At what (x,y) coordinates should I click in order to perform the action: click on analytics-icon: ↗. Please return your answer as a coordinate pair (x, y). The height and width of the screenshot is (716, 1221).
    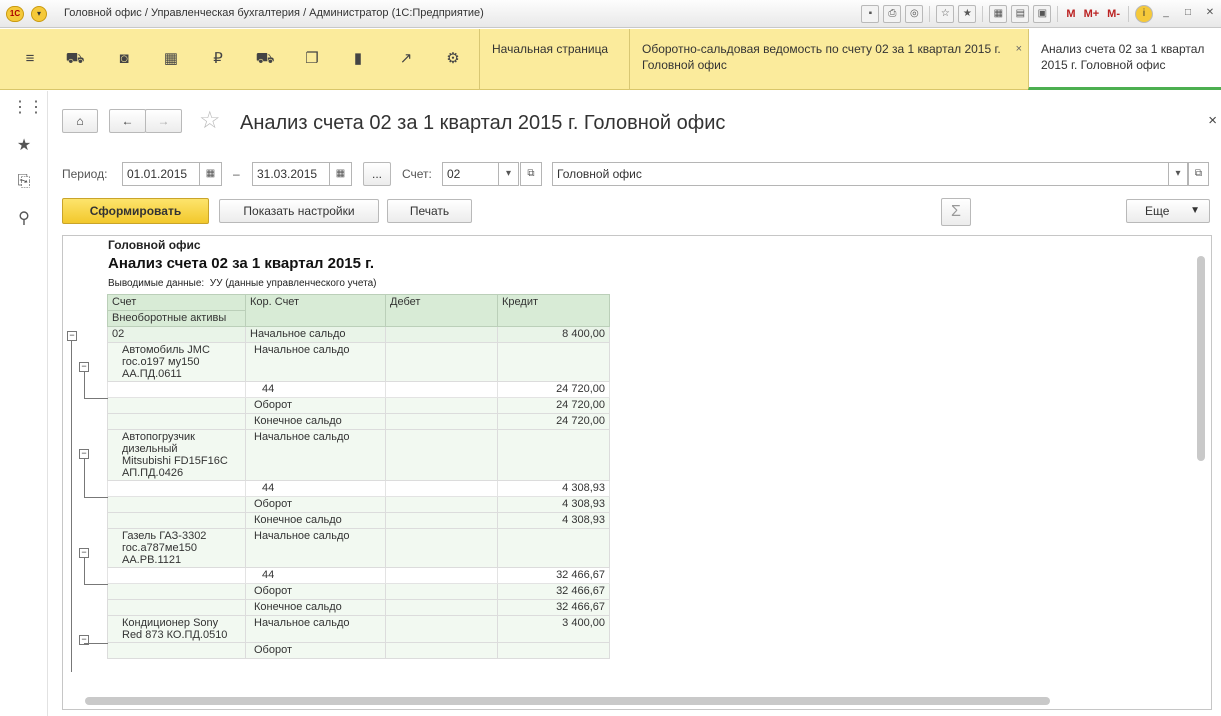
    Looking at the image, I should click on (406, 59).